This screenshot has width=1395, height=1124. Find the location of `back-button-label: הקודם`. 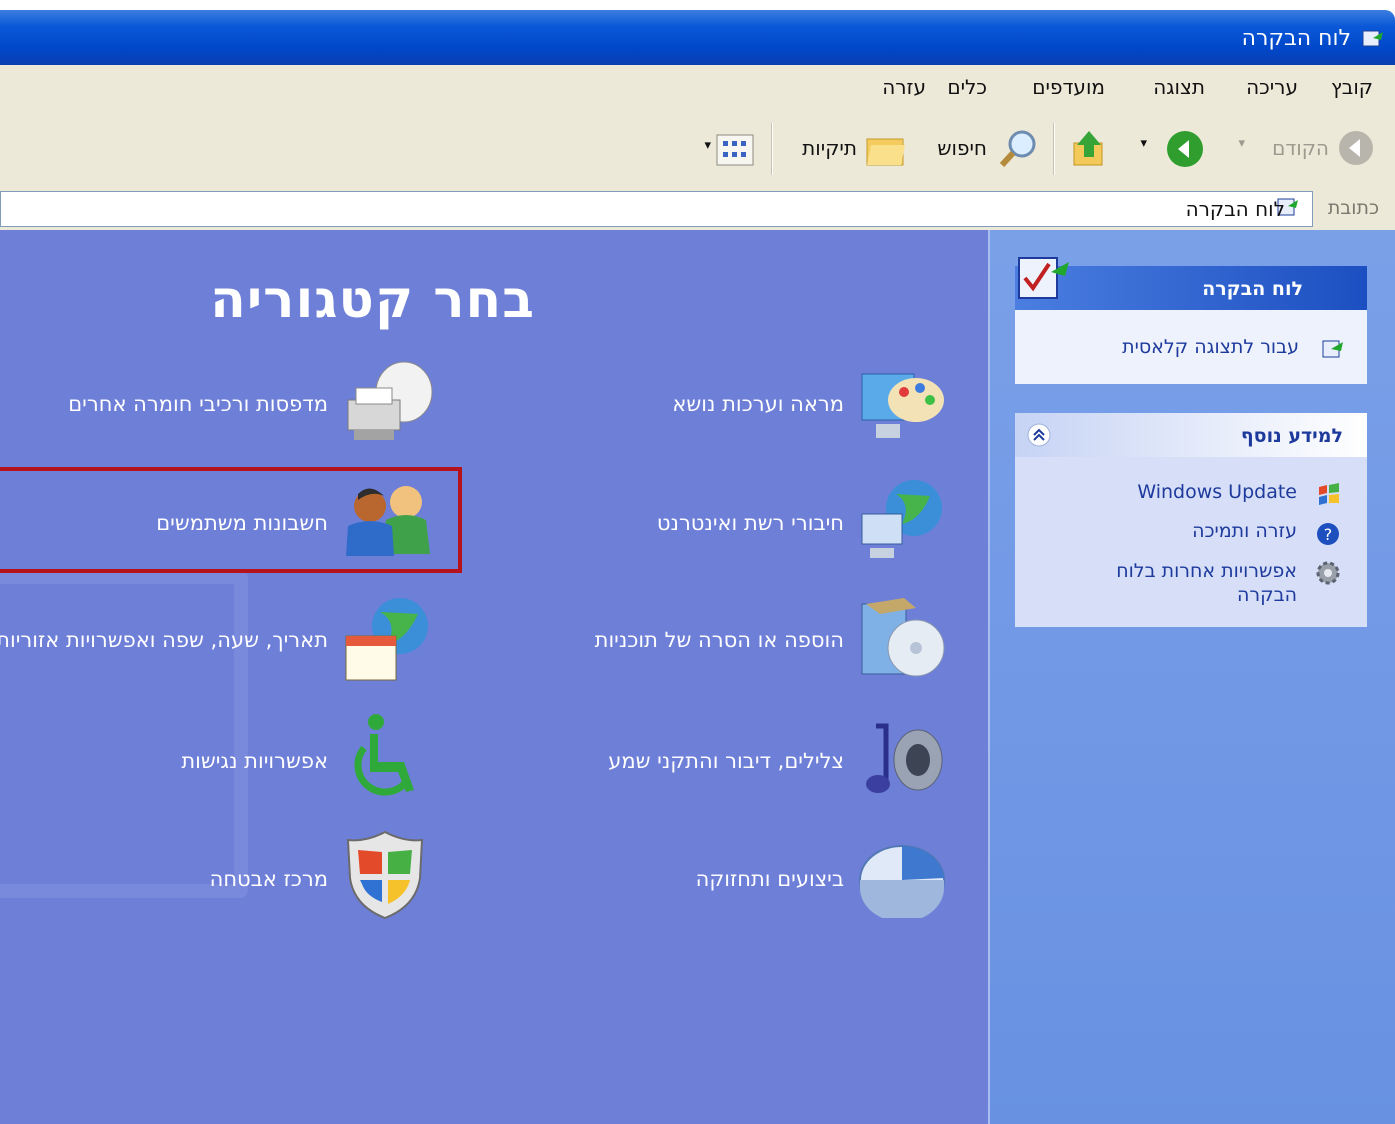

back-button-label: הקודם is located at coordinates (1300, 148).